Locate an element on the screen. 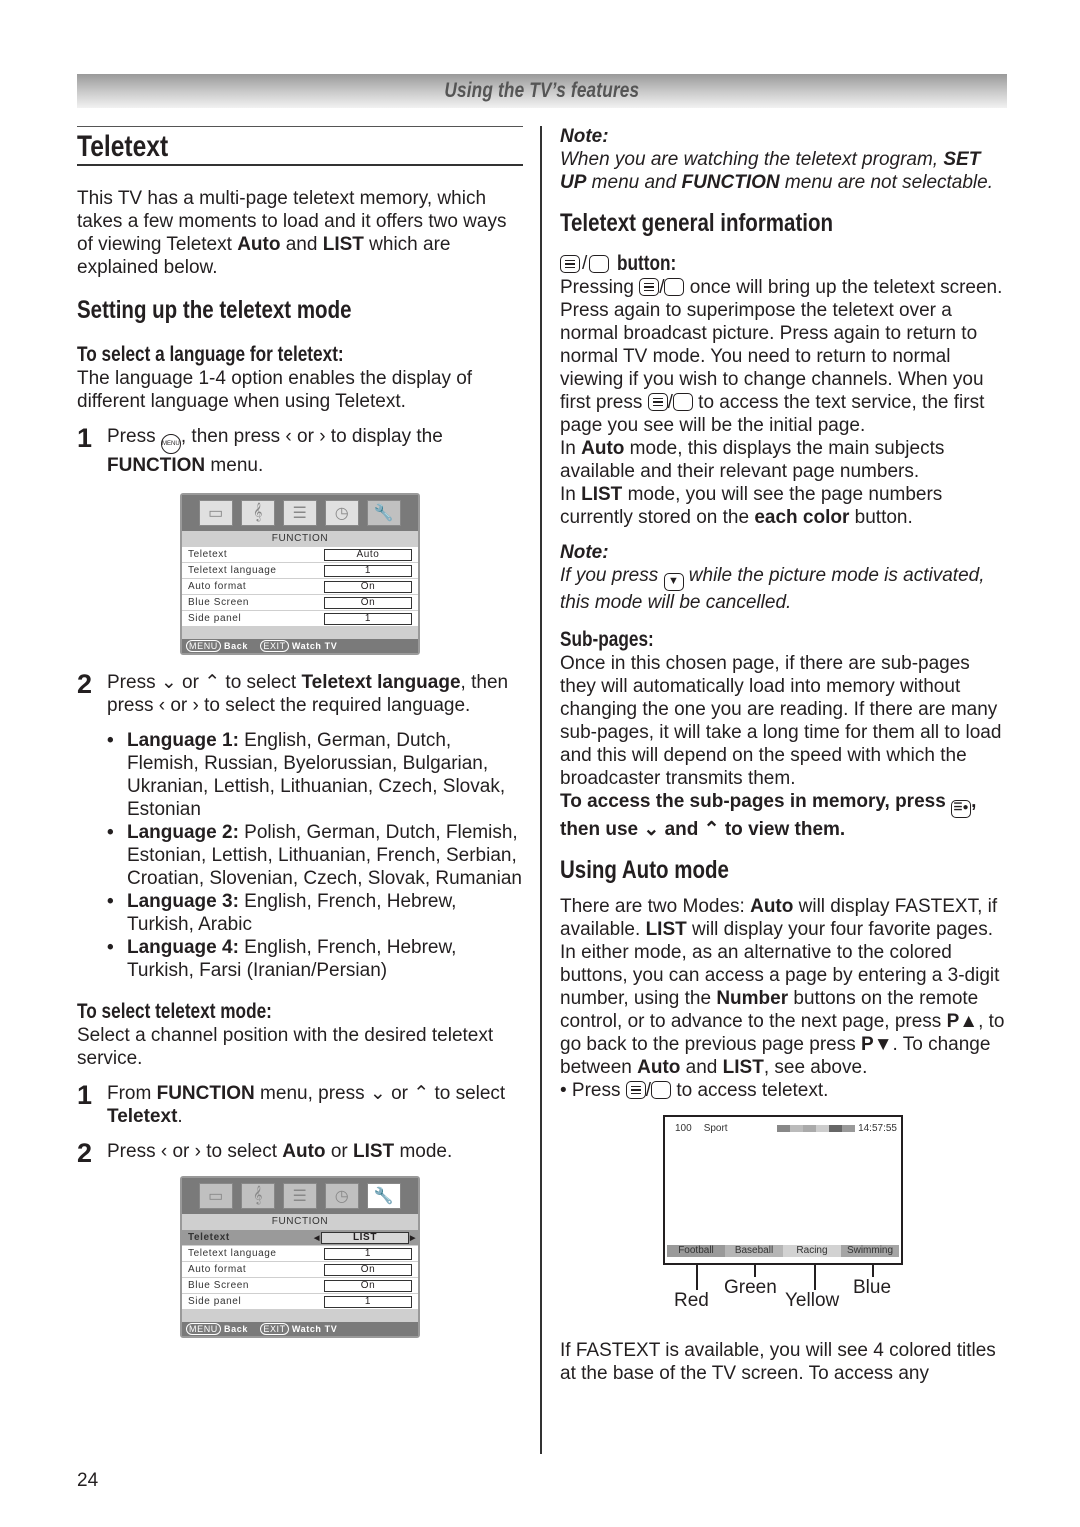 This screenshot has height=1527, width=1080. fastext-title-blue: Swimming is located at coordinates (870, 1251).